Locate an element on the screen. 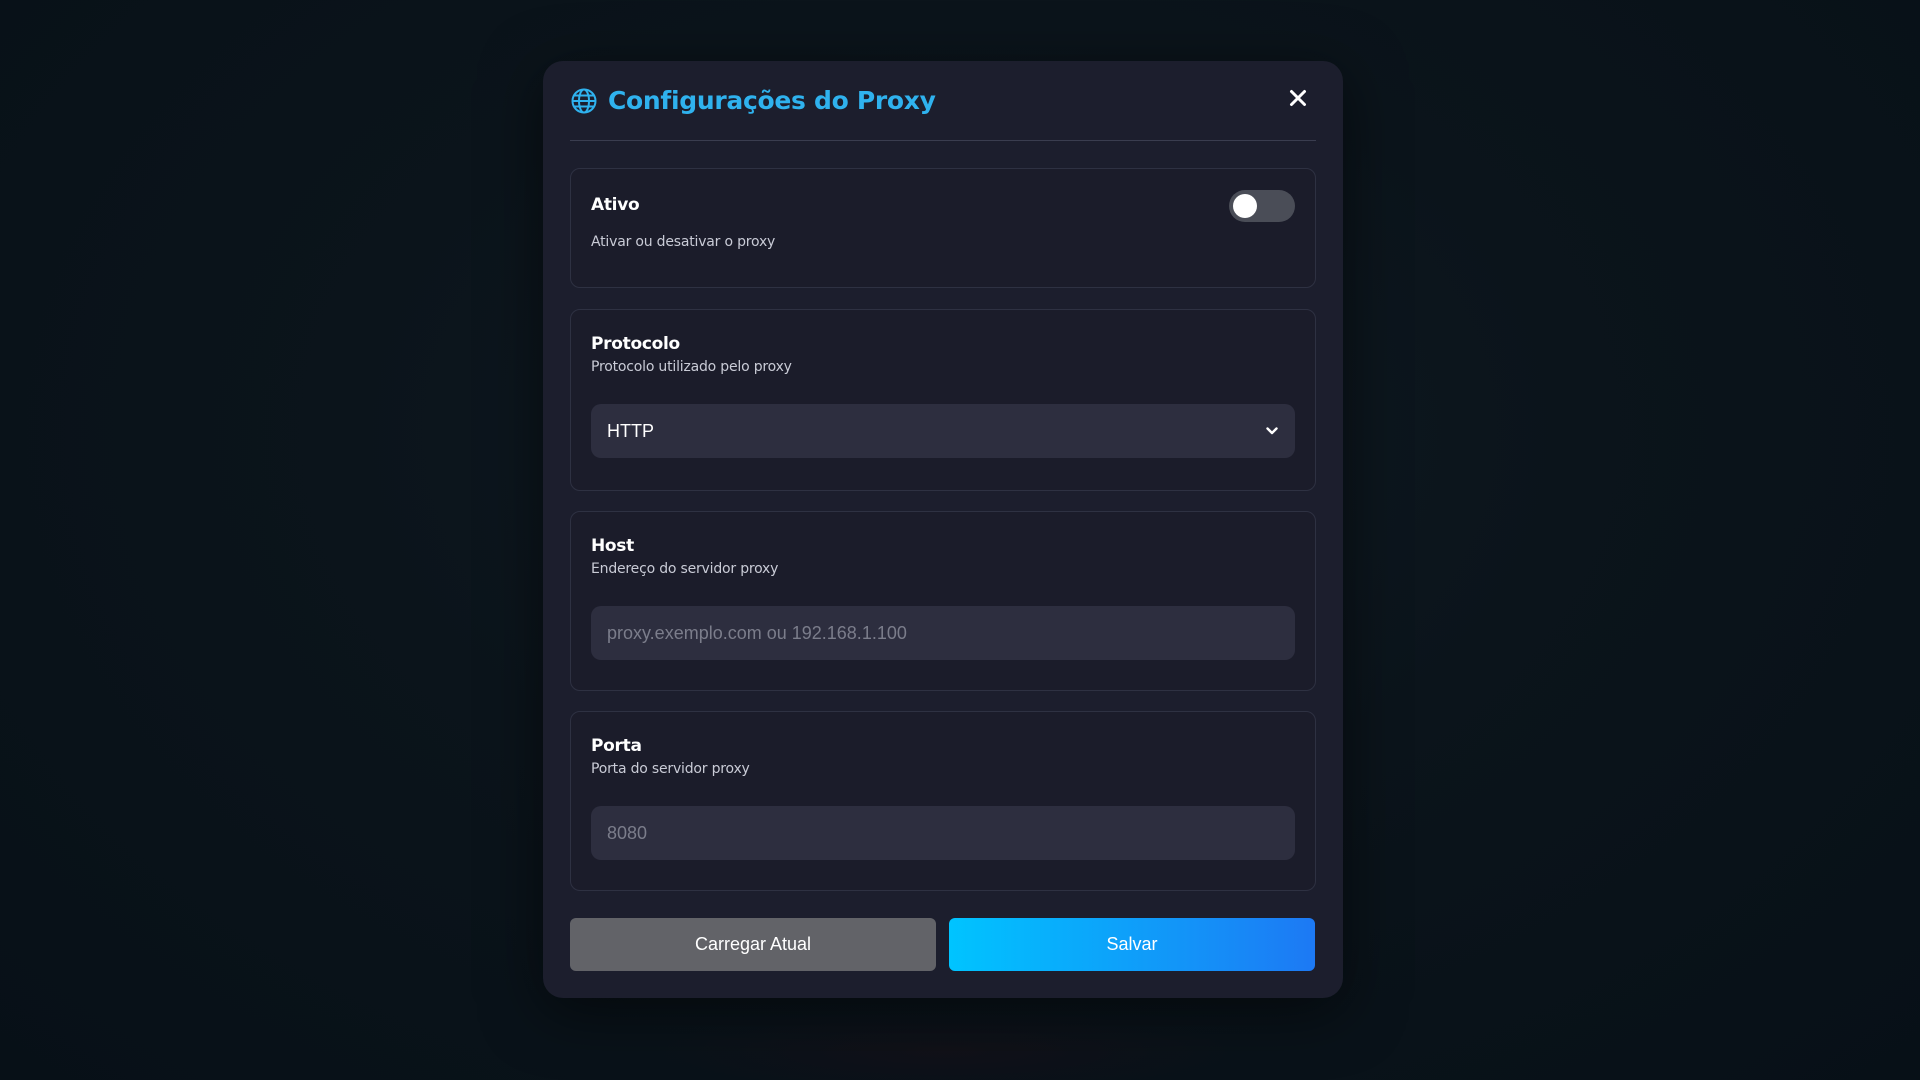 The height and width of the screenshot is (1080, 1920). modal-title: Configurações do Proxy is located at coordinates (772, 100).